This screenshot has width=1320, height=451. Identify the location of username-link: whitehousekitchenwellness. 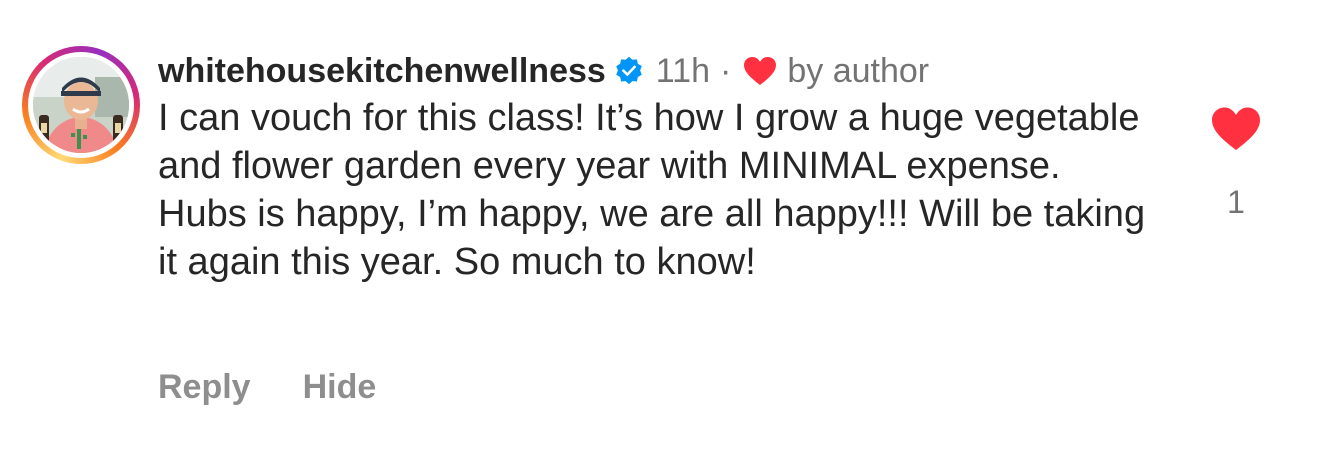
(382, 71).